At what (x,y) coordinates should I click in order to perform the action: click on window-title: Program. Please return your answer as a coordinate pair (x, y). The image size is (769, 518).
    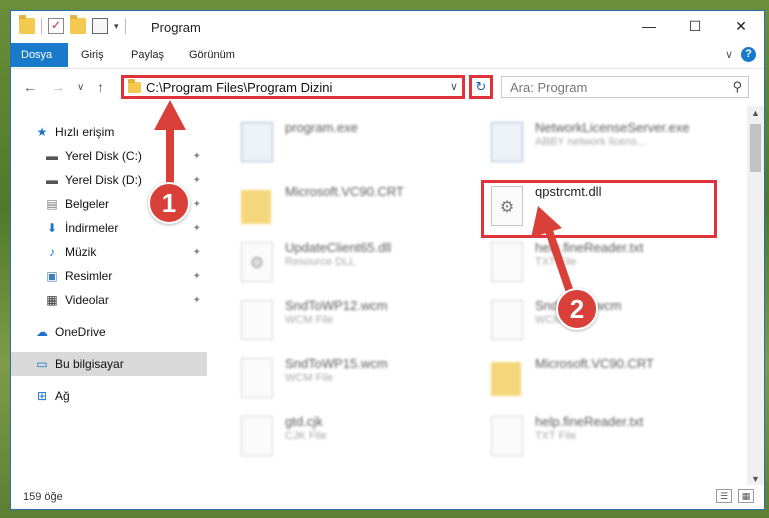
    Looking at the image, I should click on (176, 27).